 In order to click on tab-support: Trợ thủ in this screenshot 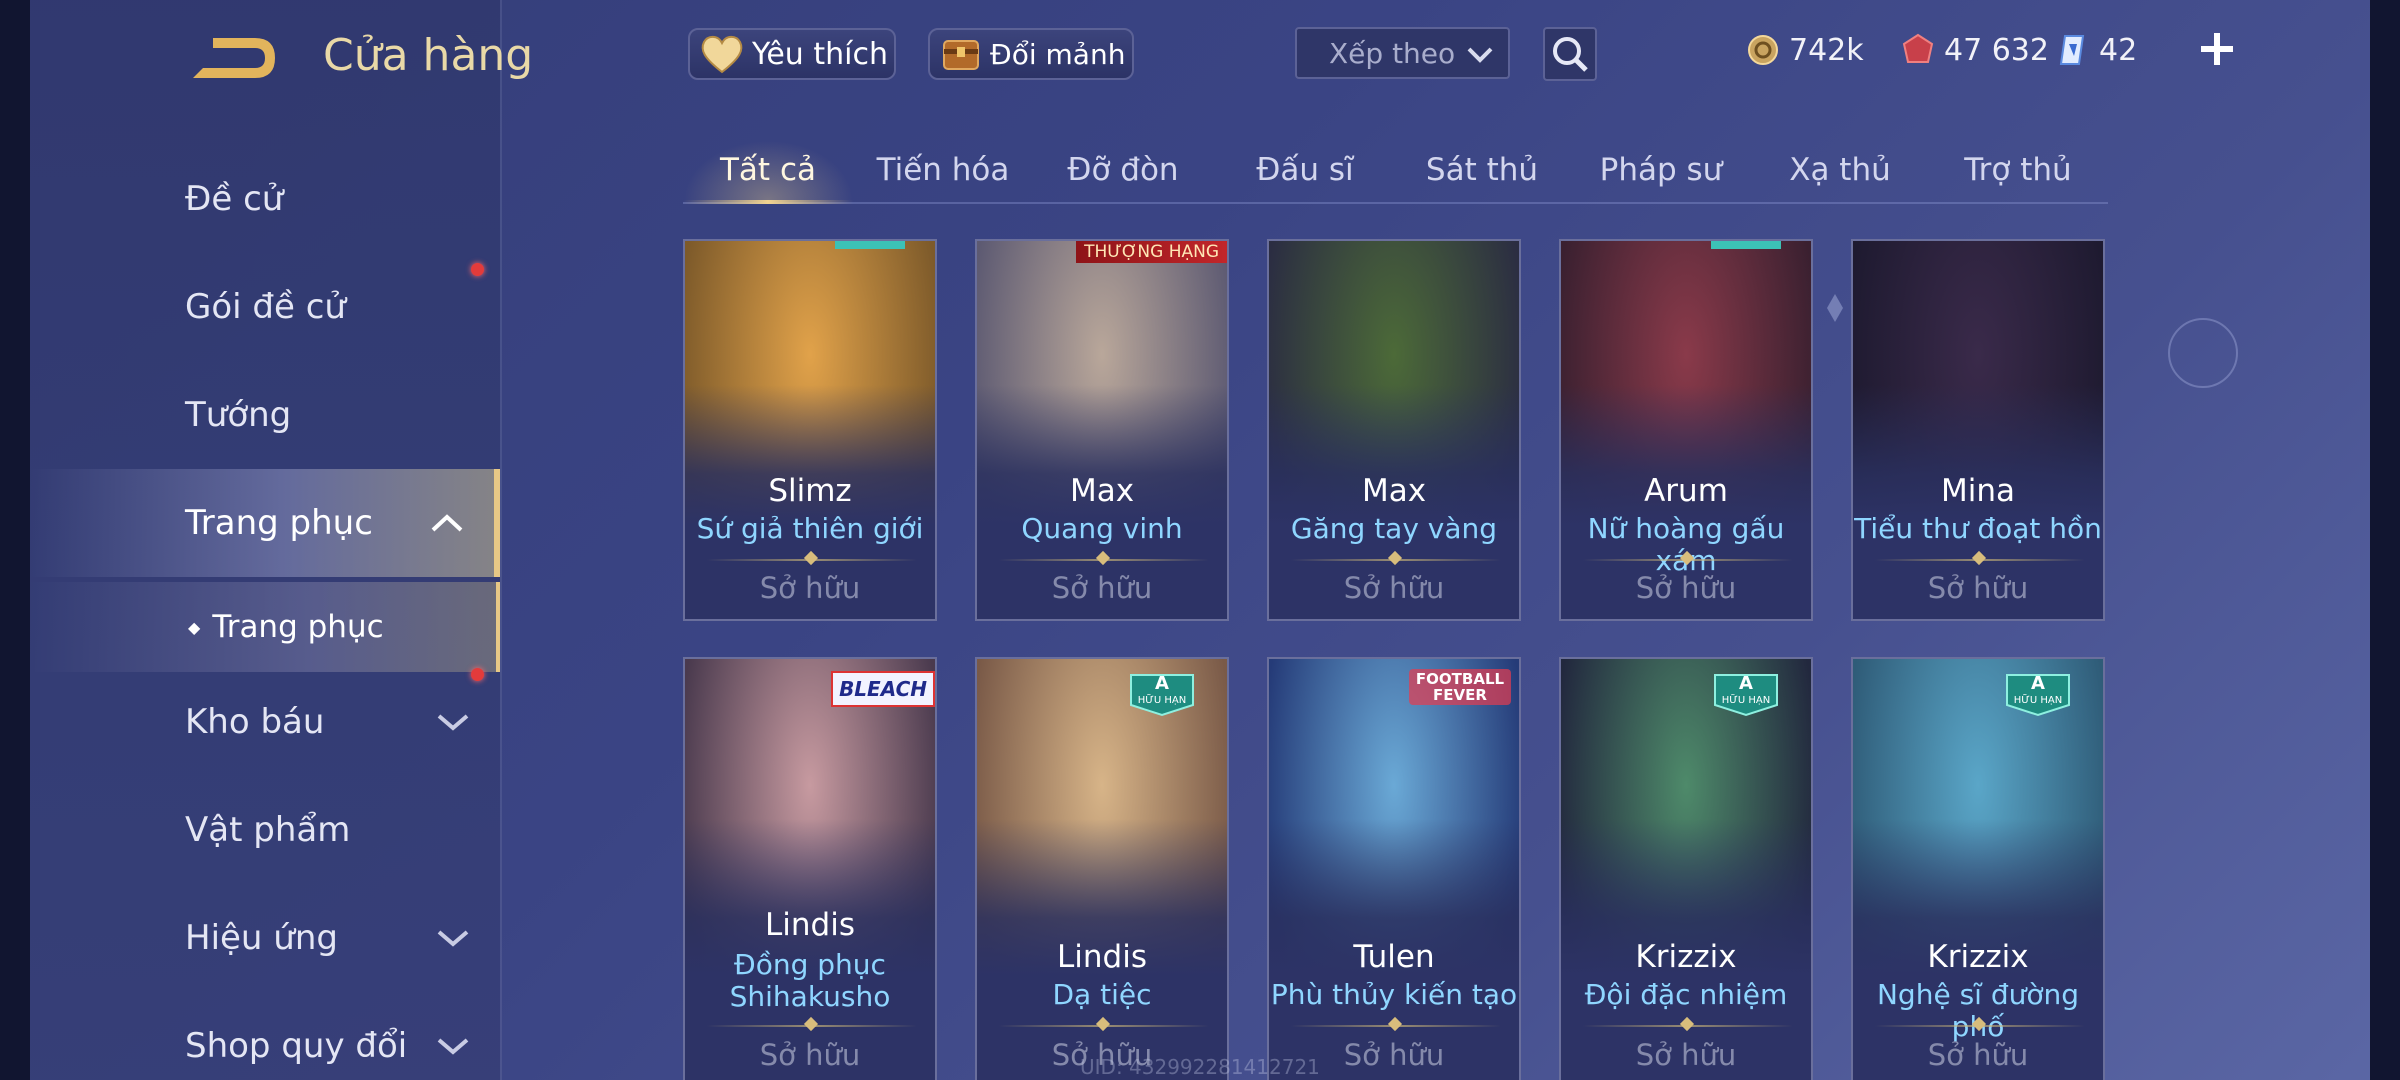, I will do `click(2018, 170)`.